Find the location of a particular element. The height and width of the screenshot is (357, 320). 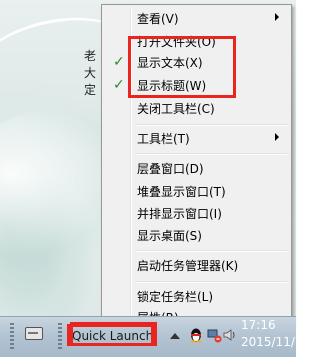

speaker-icon is located at coordinates (229, 335).